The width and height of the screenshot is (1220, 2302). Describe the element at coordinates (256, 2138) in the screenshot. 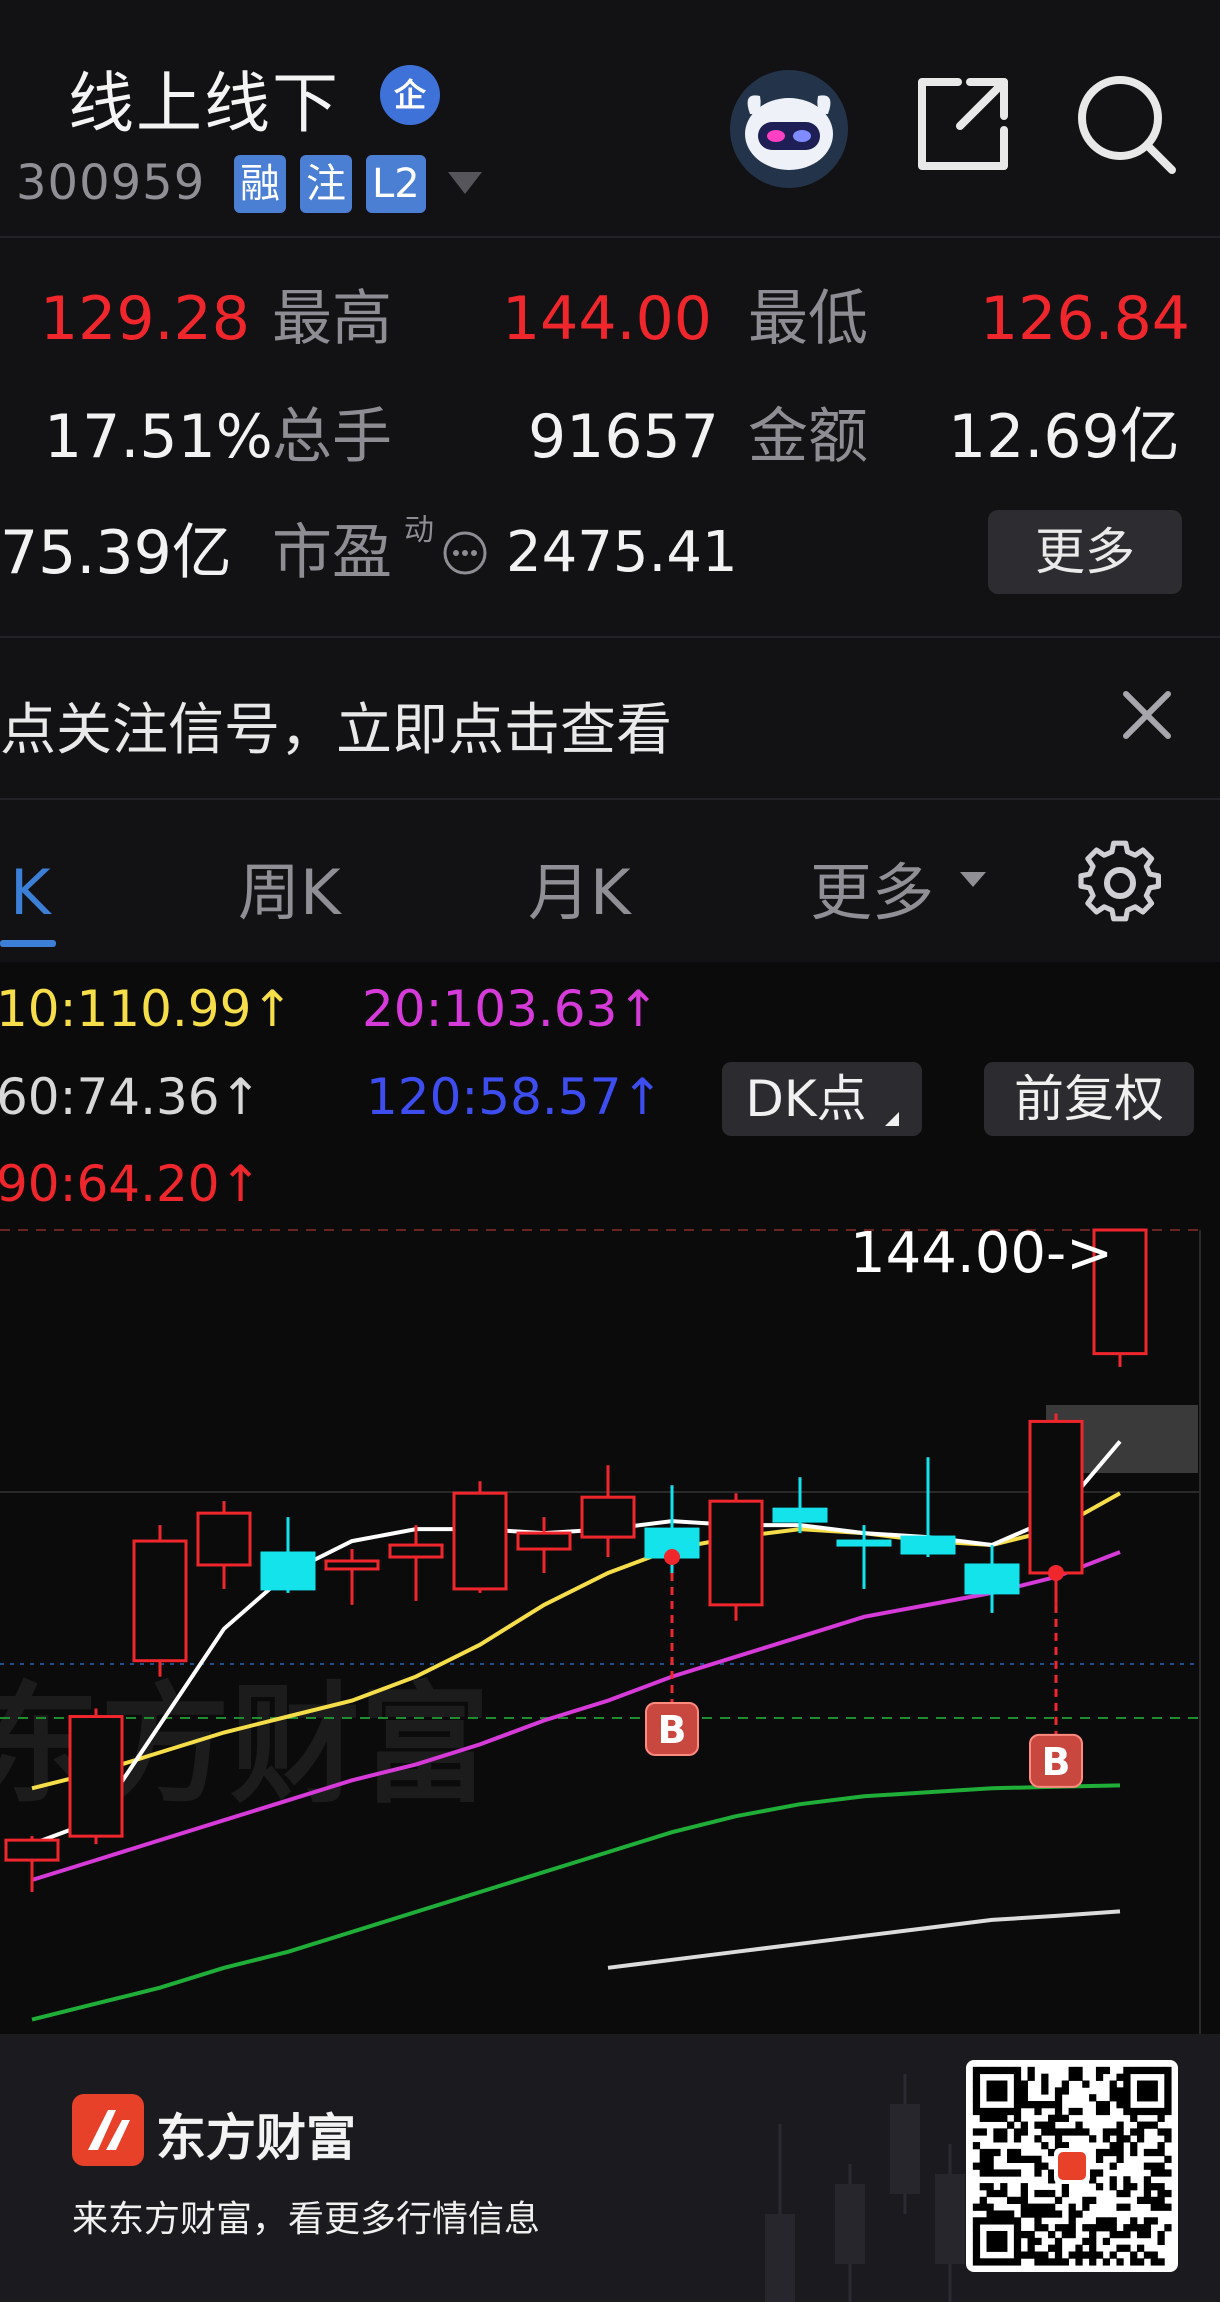

I see `brand-name: 东方财富` at that location.